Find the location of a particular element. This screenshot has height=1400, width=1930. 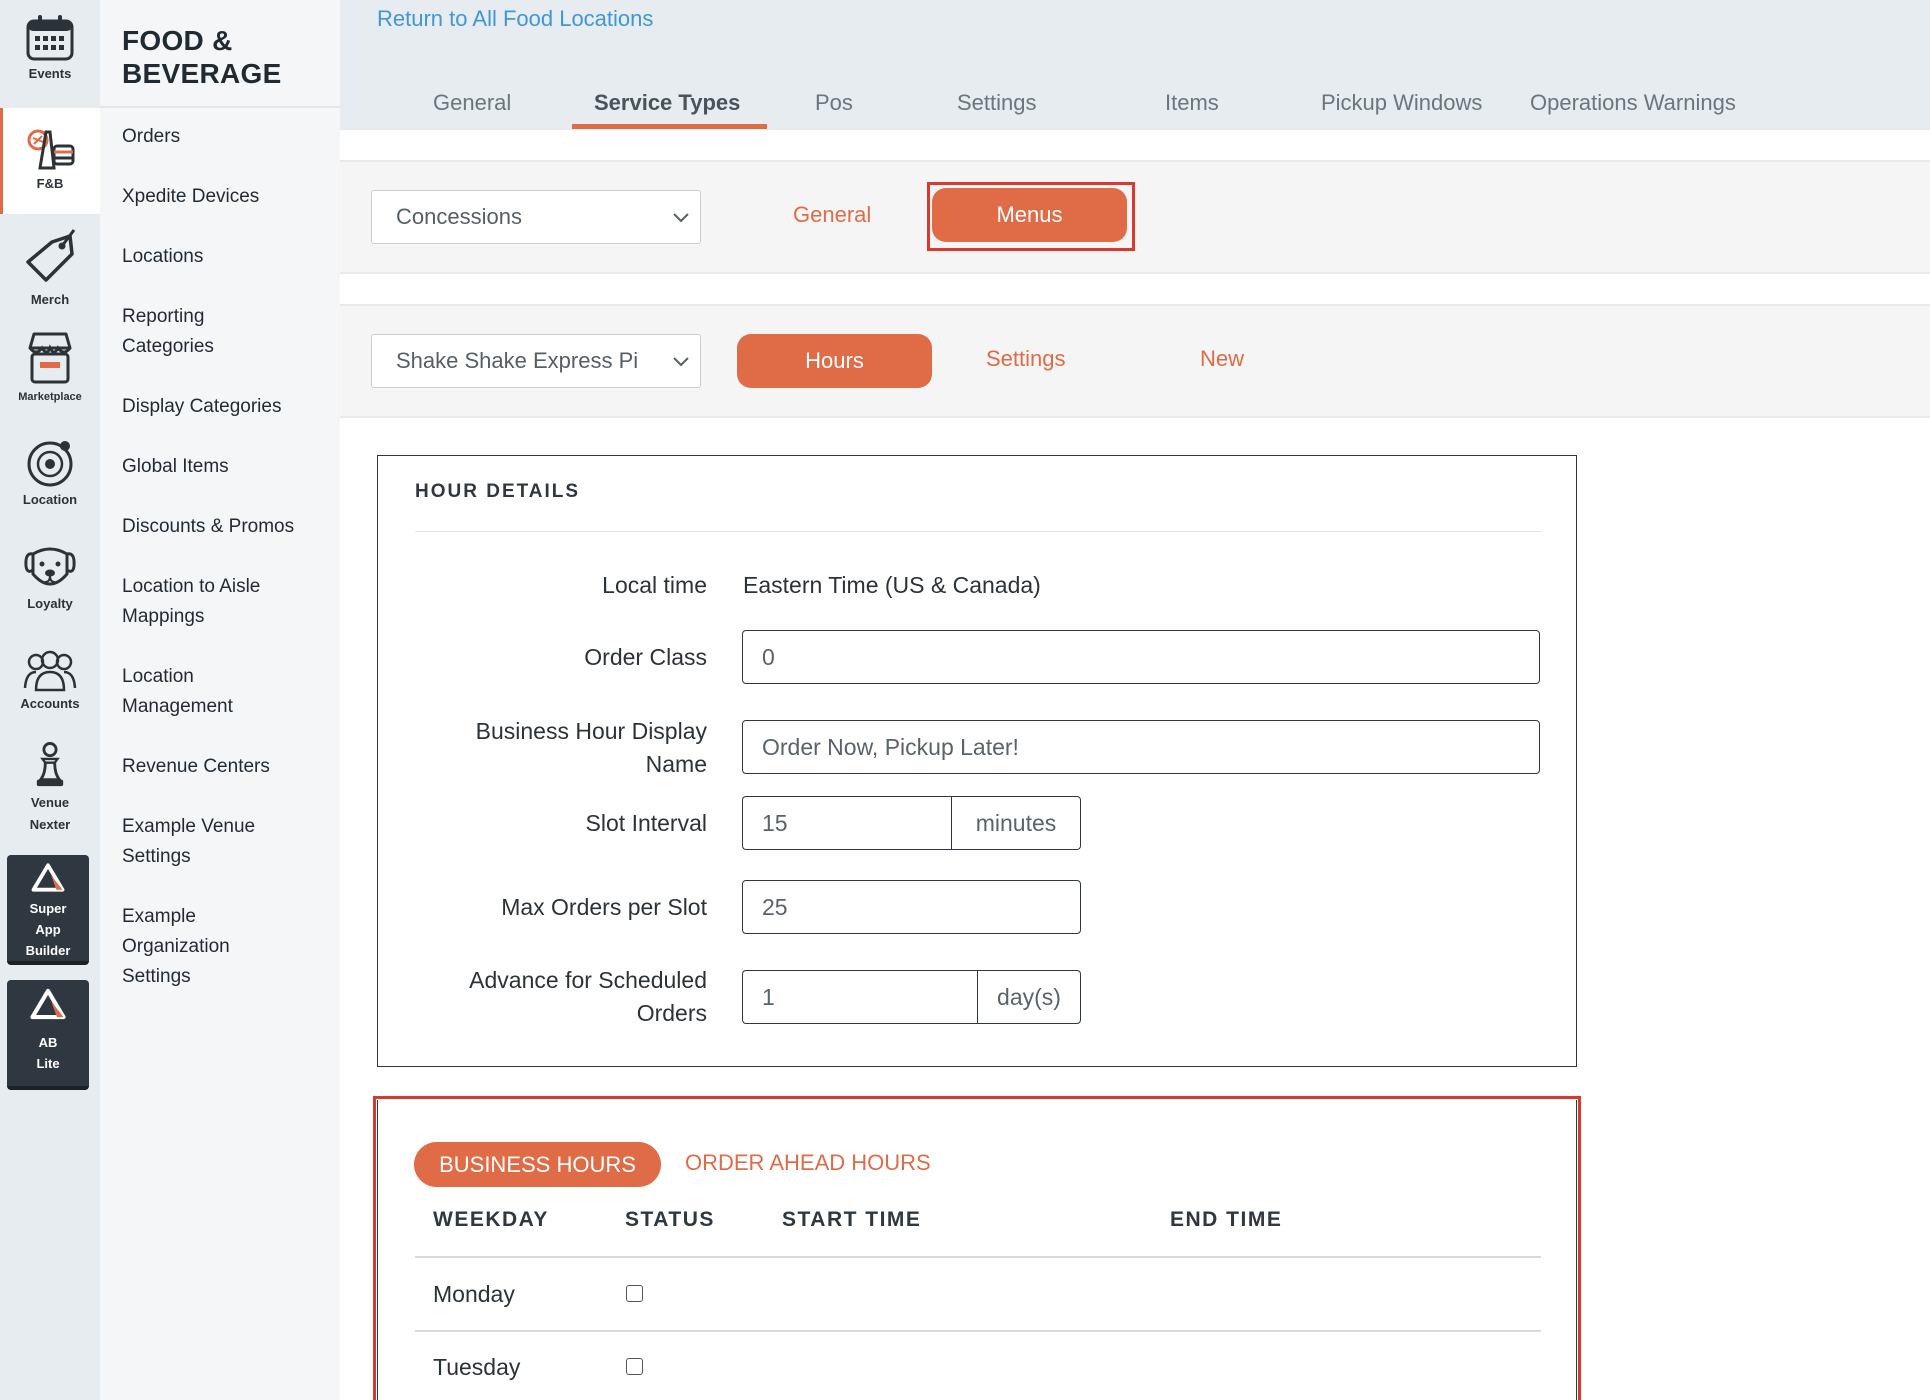

rail-venue-nexter: Venue Nexter is located at coordinates (50, 789).